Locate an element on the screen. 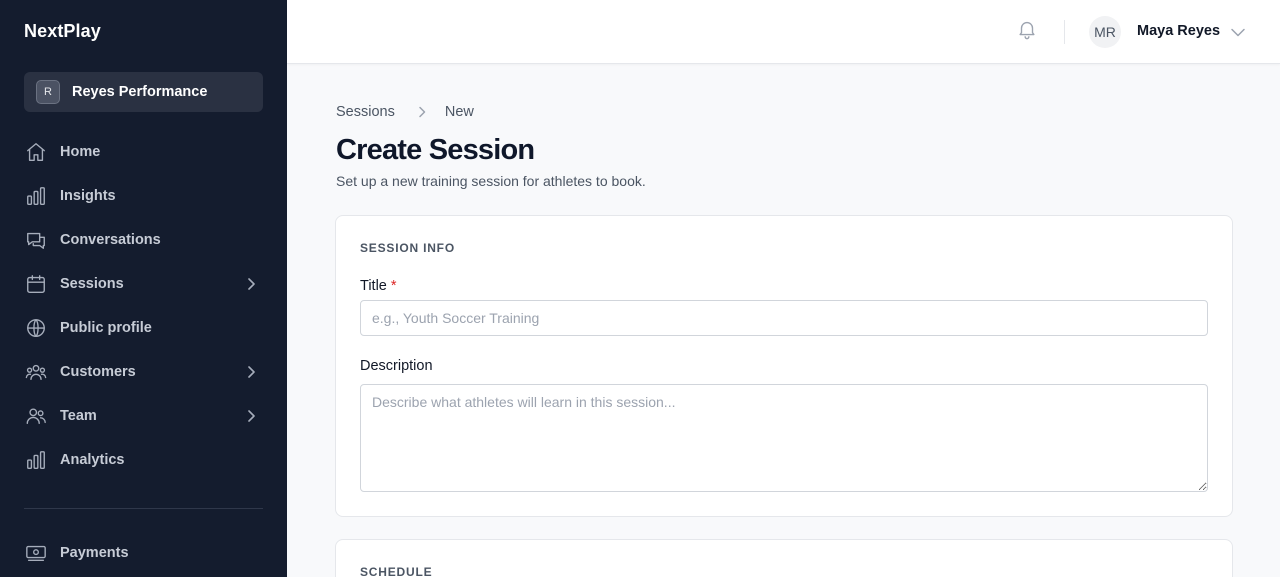 Image resolution: width=1280 pixels, height=577 pixels. org-switcher: R Reyes Performance is located at coordinates (143, 92).